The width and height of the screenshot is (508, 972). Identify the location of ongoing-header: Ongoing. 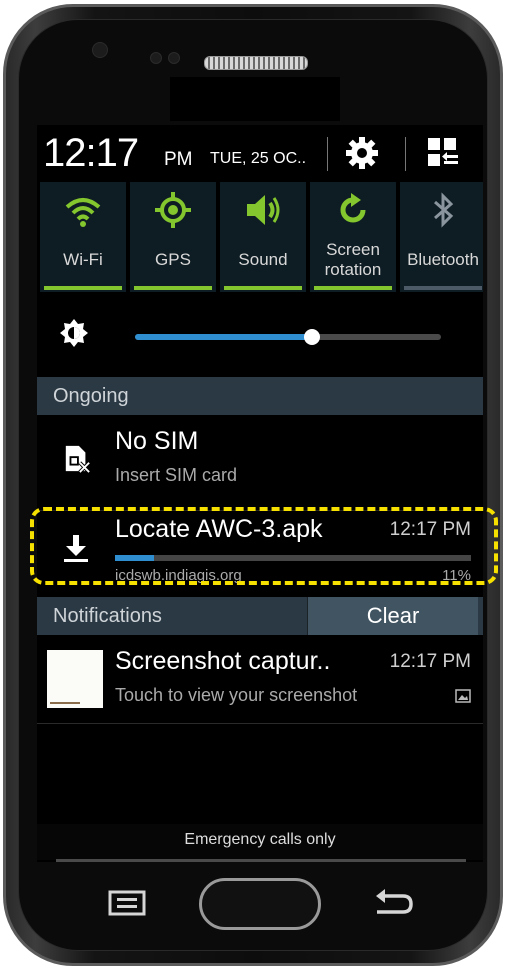
(260, 396).